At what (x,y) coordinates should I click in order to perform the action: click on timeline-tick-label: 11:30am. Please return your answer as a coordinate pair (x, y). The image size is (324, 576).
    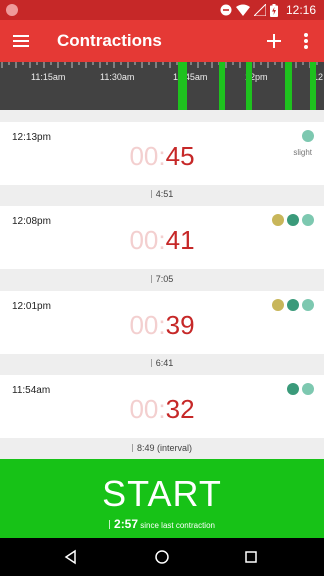
    Looking at the image, I should click on (117, 77).